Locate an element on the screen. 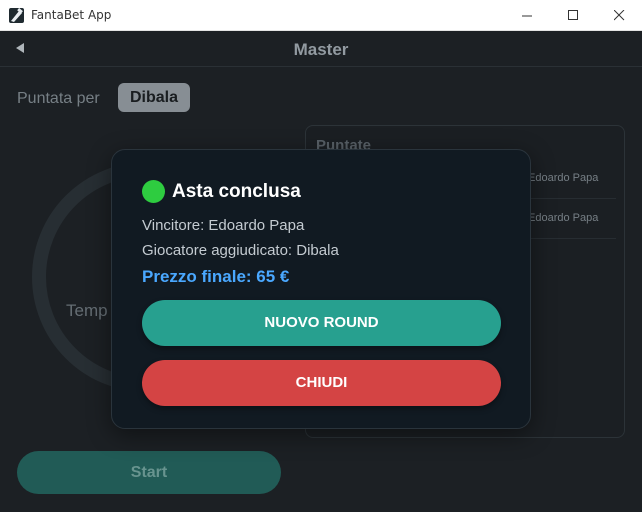 Image resolution: width=642 pixels, height=512 pixels. close-dialog-button: CHIUDI is located at coordinates (321, 383).